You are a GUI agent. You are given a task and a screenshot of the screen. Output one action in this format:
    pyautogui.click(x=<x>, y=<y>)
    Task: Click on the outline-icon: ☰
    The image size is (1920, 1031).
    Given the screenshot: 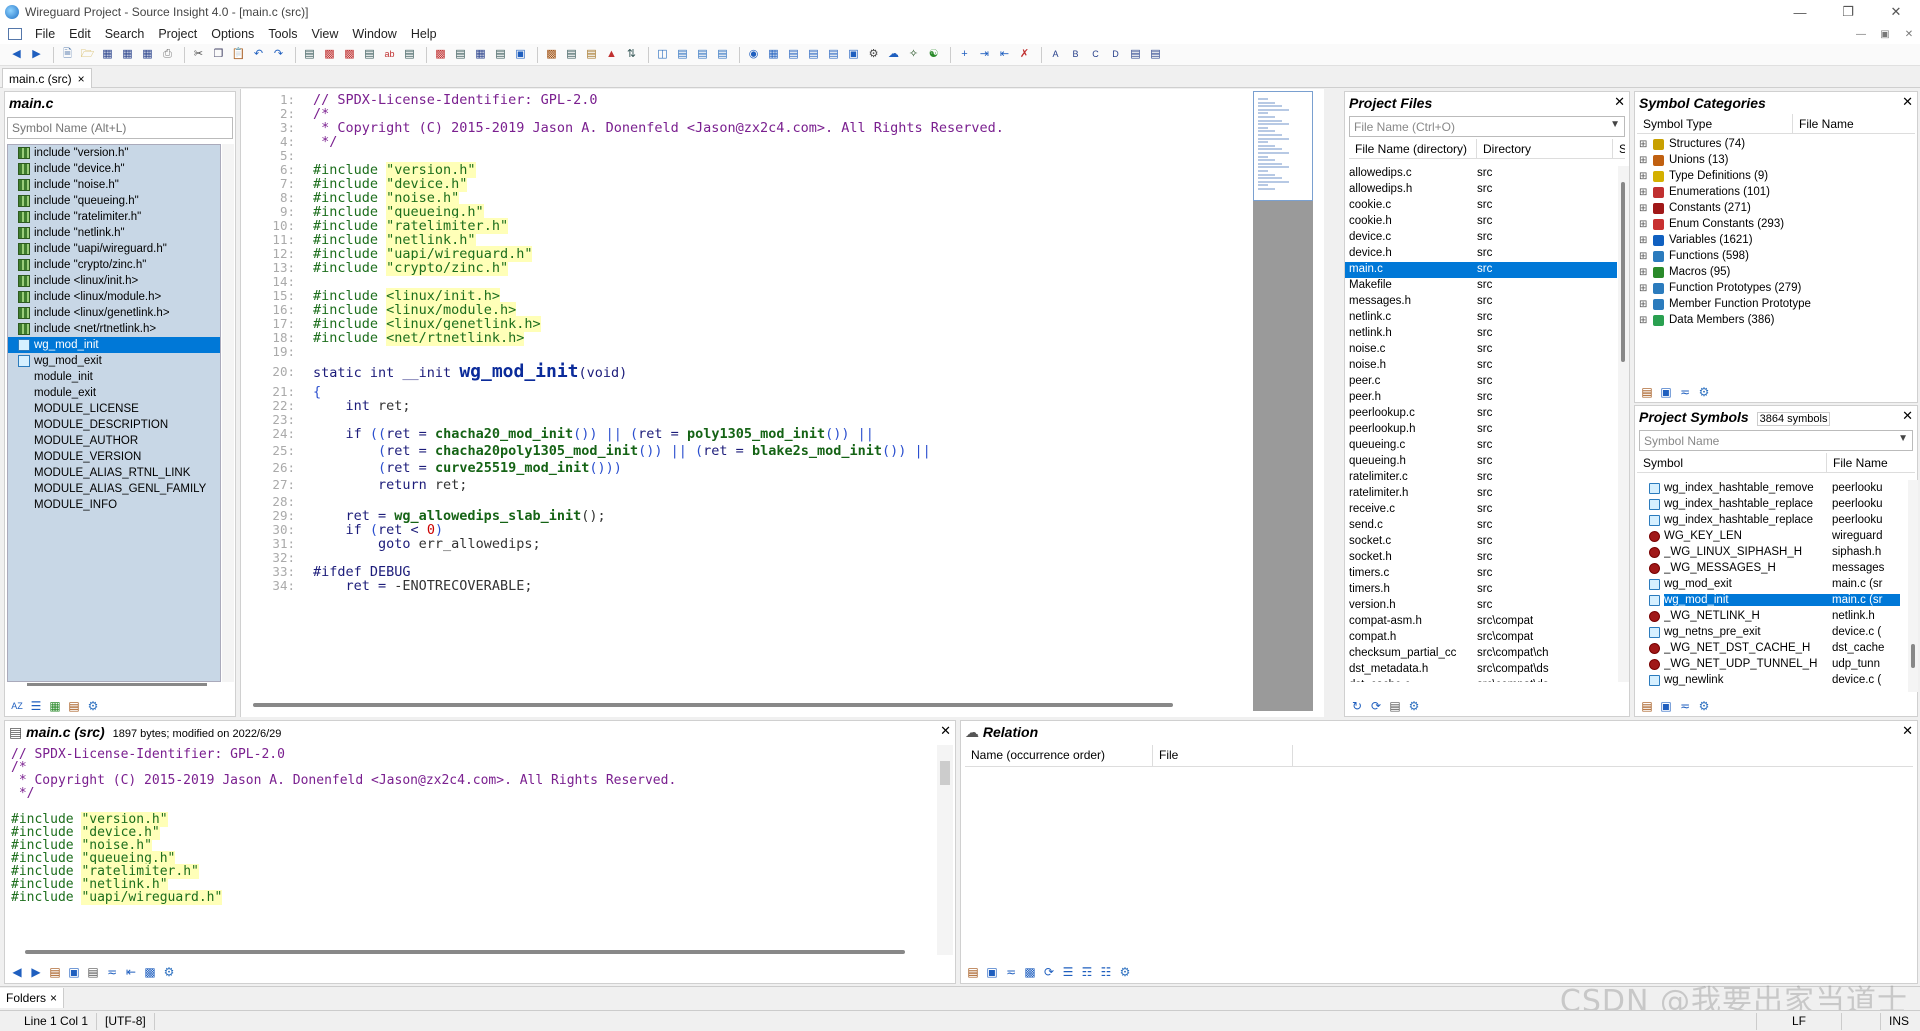 What is the action you would take?
    pyautogui.click(x=1068, y=972)
    